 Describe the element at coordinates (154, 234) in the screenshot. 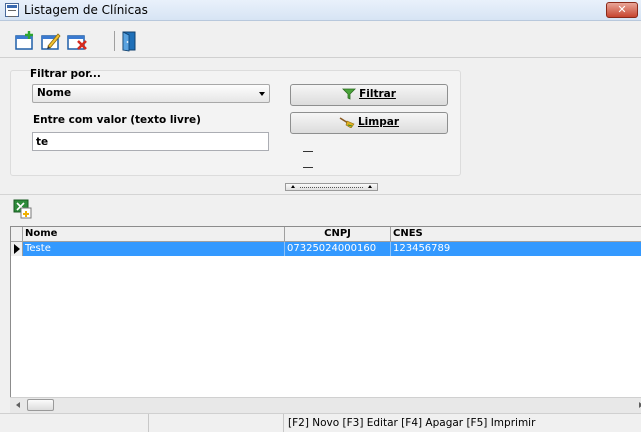

I see `column-header-nome: Nome` at that location.